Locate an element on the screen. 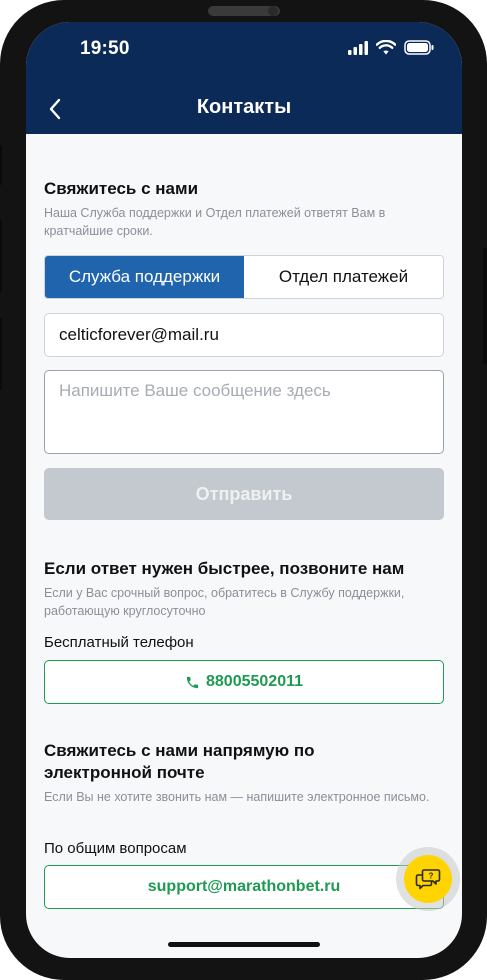 The width and height of the screenshot is (487, 980). free-phone-label: Бесплатный телефон is located at coordinates (119, 642).